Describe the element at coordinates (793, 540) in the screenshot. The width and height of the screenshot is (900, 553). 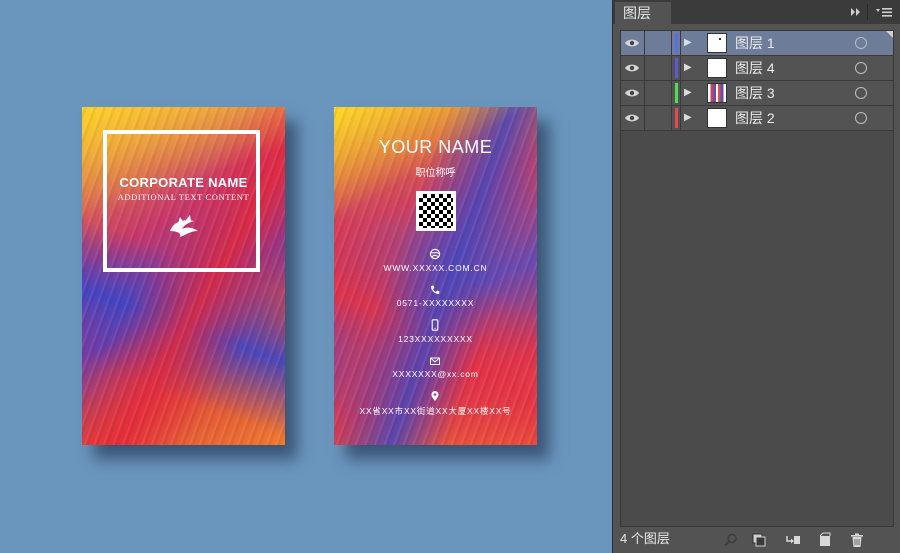
I see `new-sublayer-icon` at that location.